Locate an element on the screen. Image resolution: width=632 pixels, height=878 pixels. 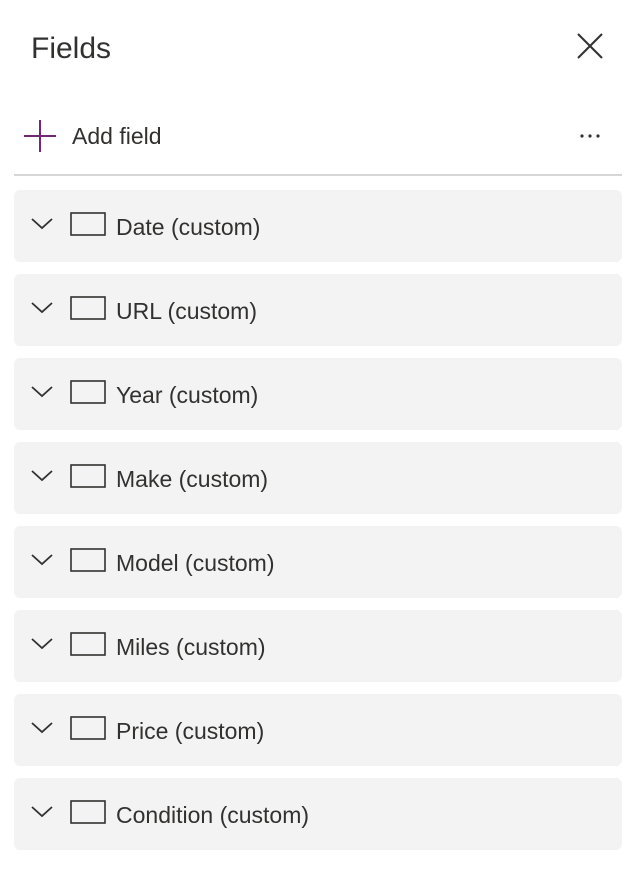
field-label: Model (custom) is located at coordinates (195, 563).